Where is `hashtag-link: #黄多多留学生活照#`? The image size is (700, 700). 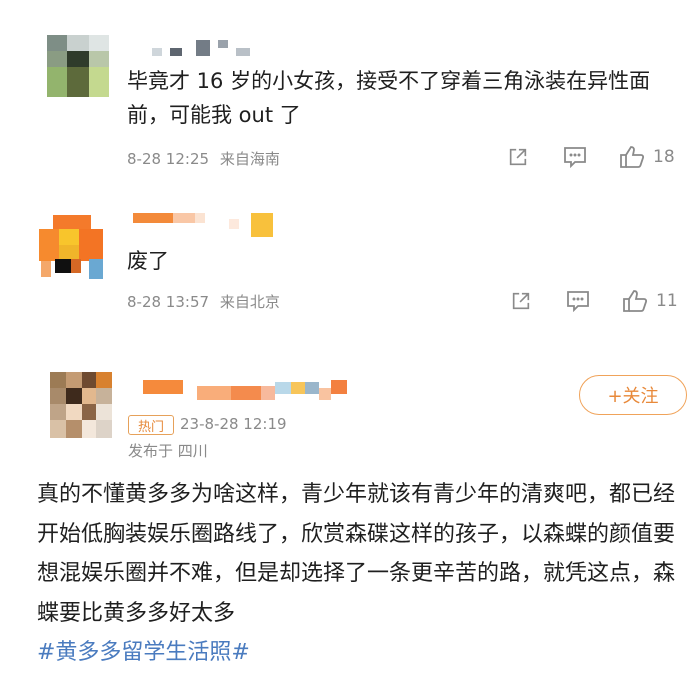 hashtag-link: #黄多多留学生活照# is located at coordinates (143, 652).